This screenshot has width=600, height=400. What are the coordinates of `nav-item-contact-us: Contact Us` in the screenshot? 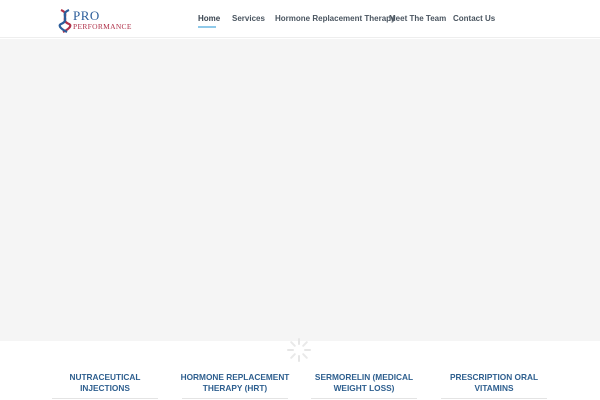 It's located at (474, 19).